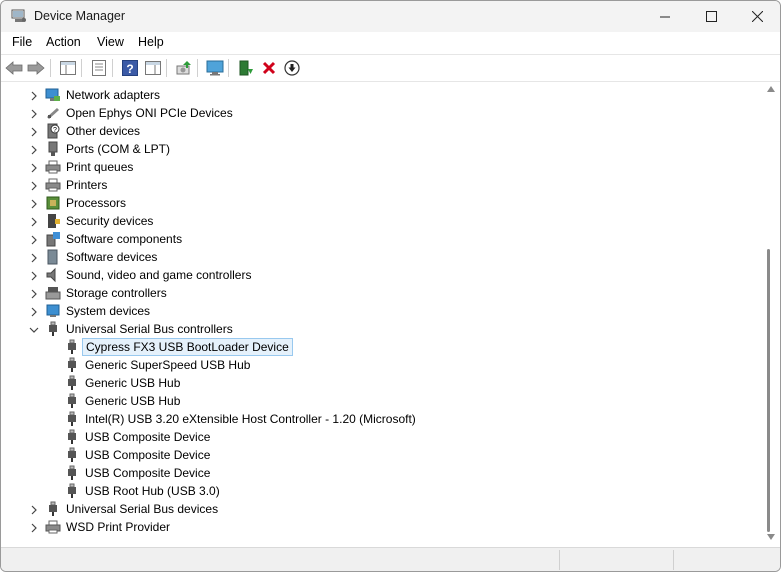 This screenshot has height=572, width=781. I want to click on tree-category-item: ? Other devices, so click(382, 131).